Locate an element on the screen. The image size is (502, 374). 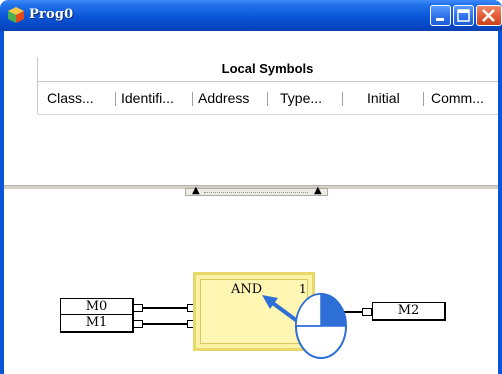
title-bar: Prog0 is located at coordinates (251, 15).